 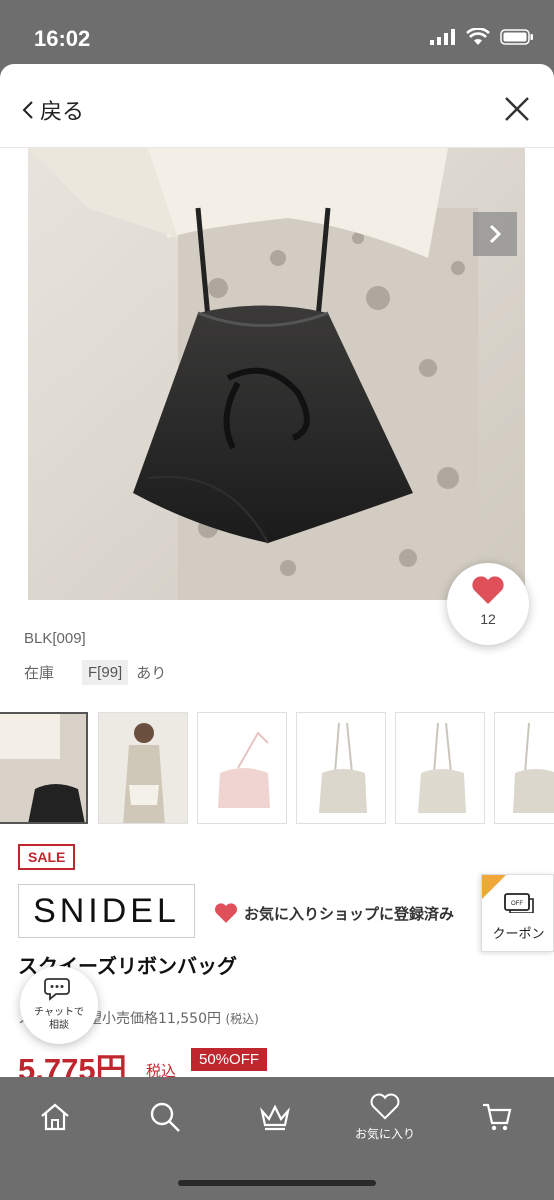 I want to click on close-icon, so click(x=517, y=109).